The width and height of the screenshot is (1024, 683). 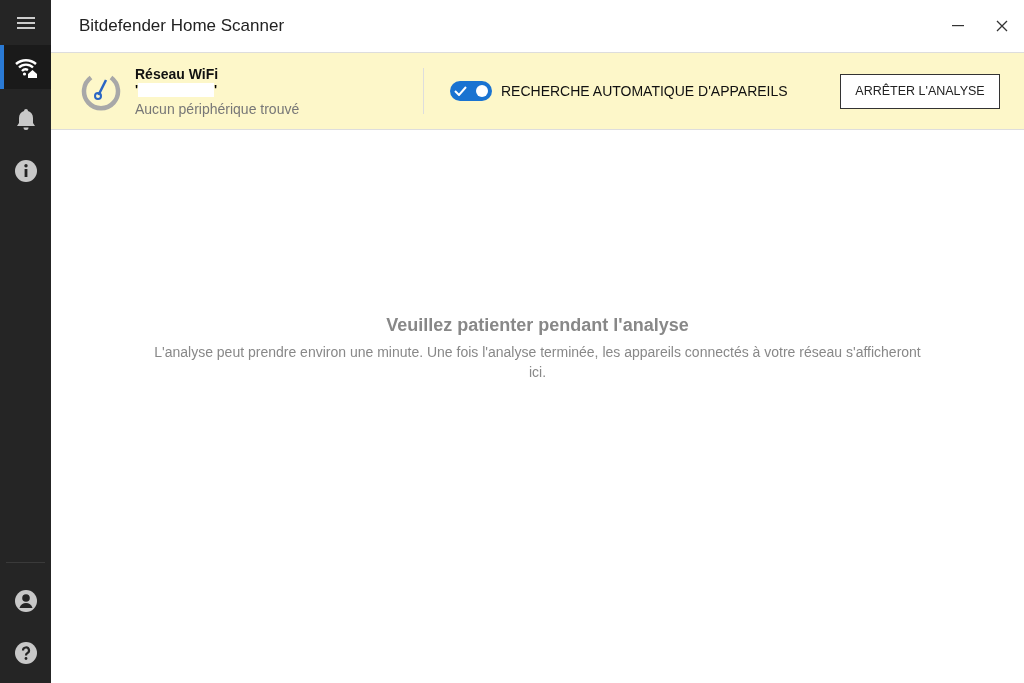 What do you see at coordinates (460, 91) in the screenshot?
I see `check-icon` at bounding box center [460, 91].